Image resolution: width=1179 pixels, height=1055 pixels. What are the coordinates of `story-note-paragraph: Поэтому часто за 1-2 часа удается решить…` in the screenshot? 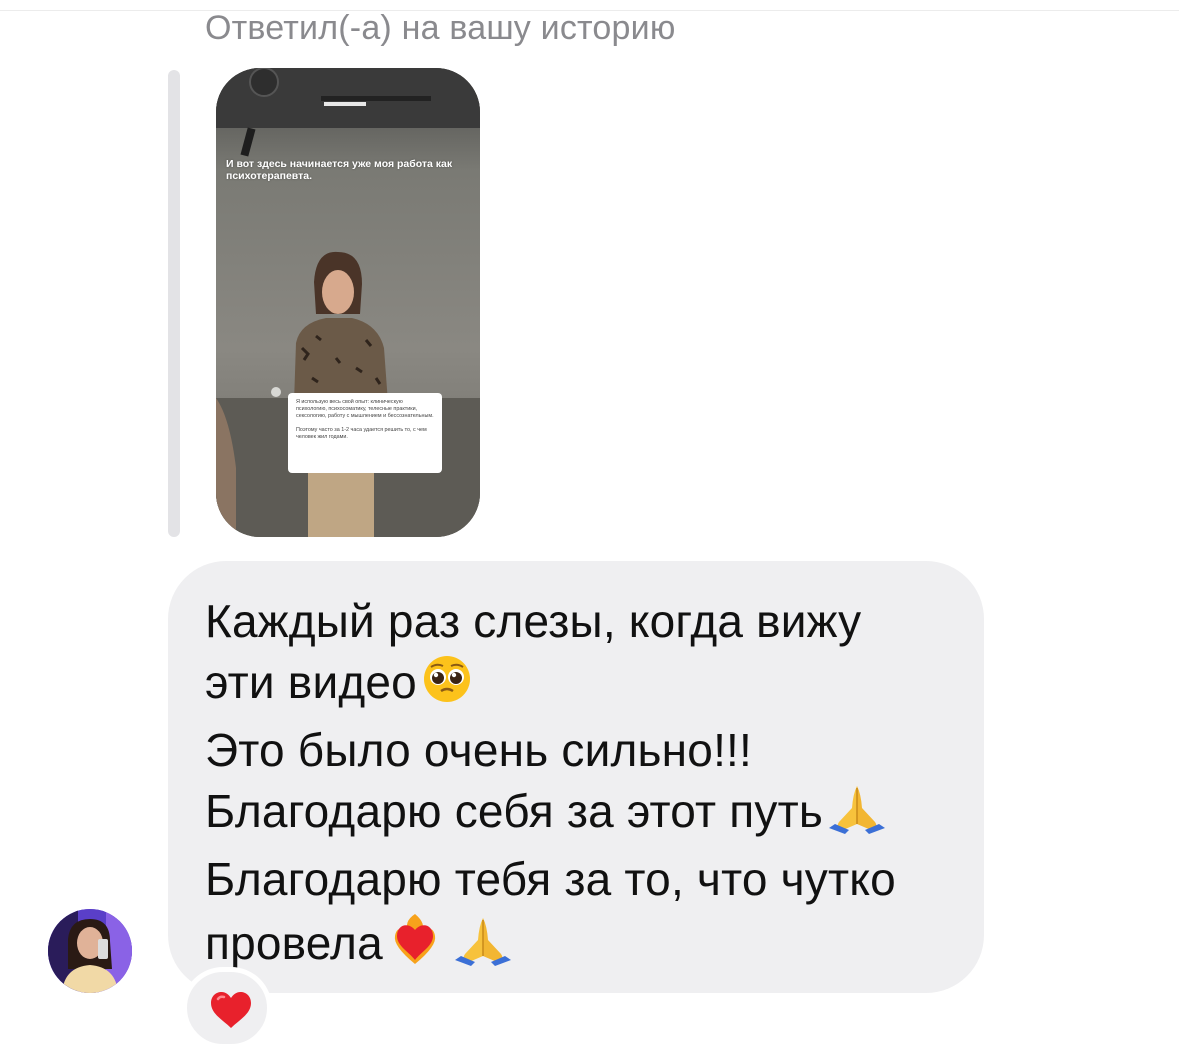 It's located at (361, 433).